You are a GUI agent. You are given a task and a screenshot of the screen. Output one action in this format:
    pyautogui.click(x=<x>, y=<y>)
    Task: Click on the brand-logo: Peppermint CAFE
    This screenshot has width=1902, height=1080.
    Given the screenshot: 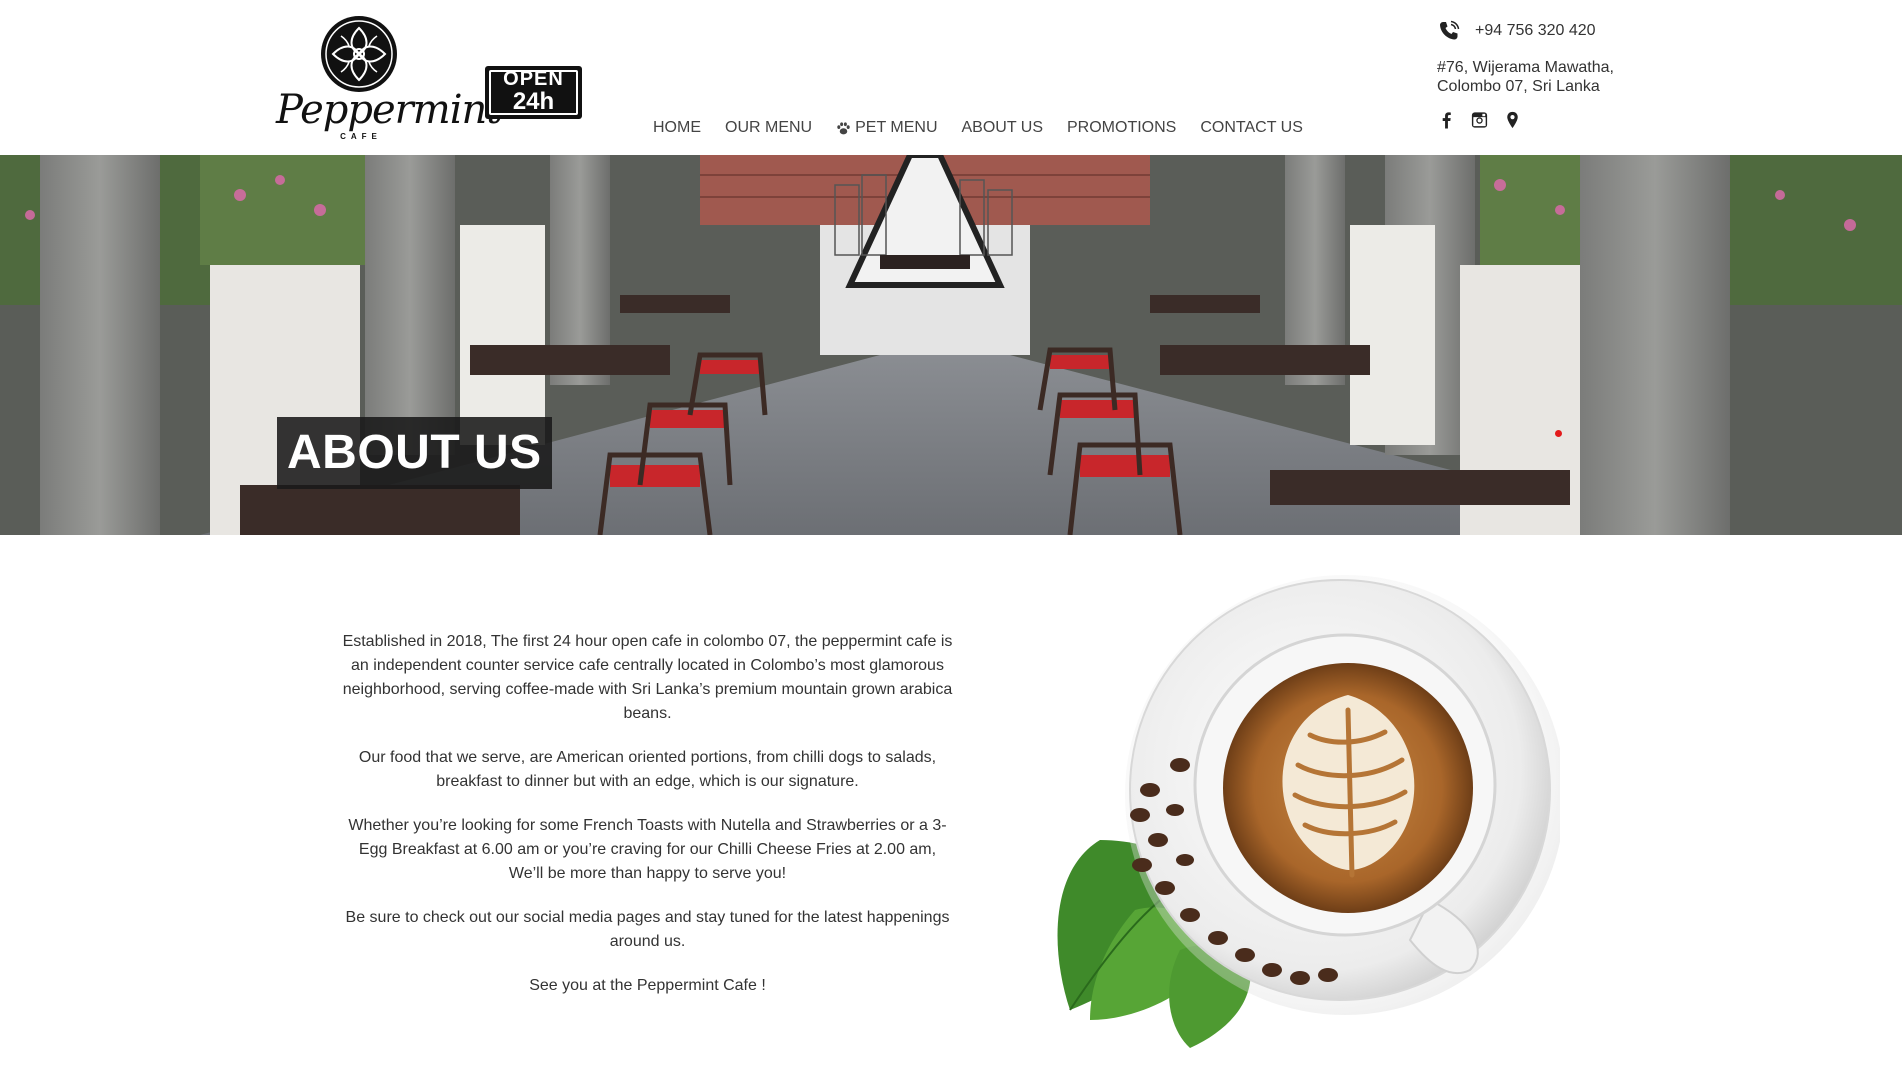 What is the action you would take?
    pyautogui.click(x=389, y=77)
    